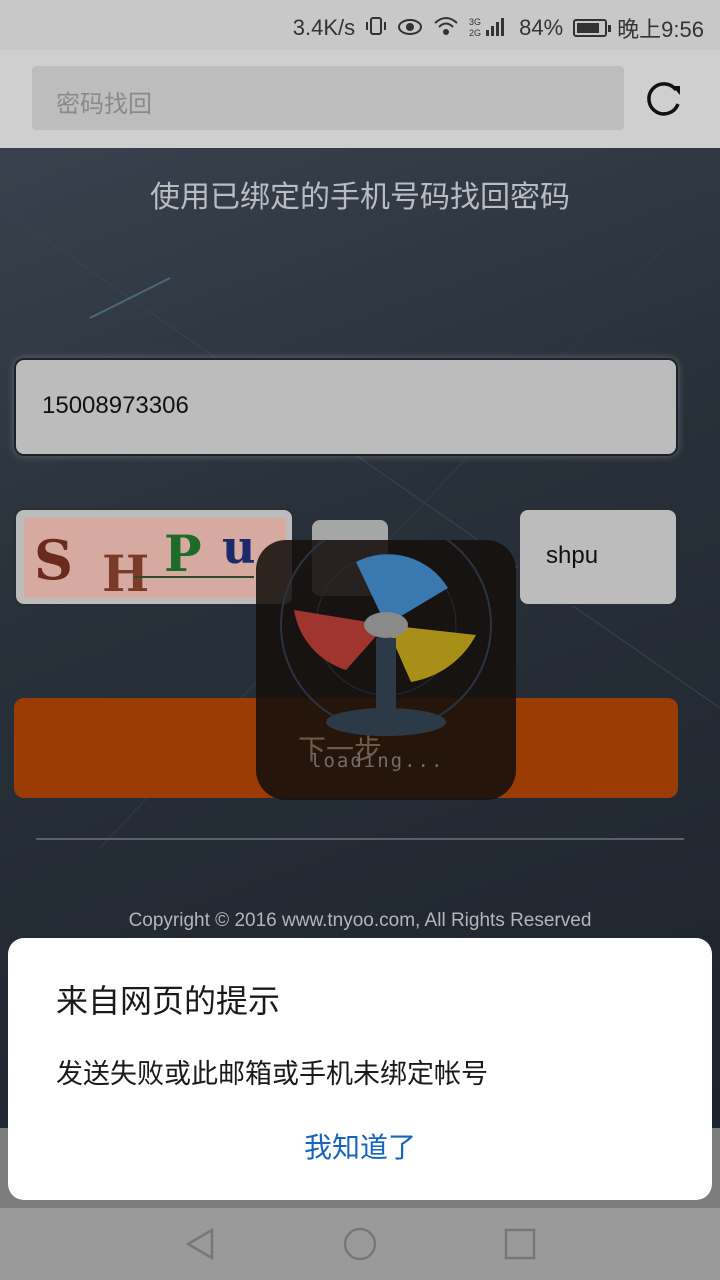 Image resolution: width=720 pixels, height=1280 pixels. I want to click on battery-percent: 84%, so click(541, 27).